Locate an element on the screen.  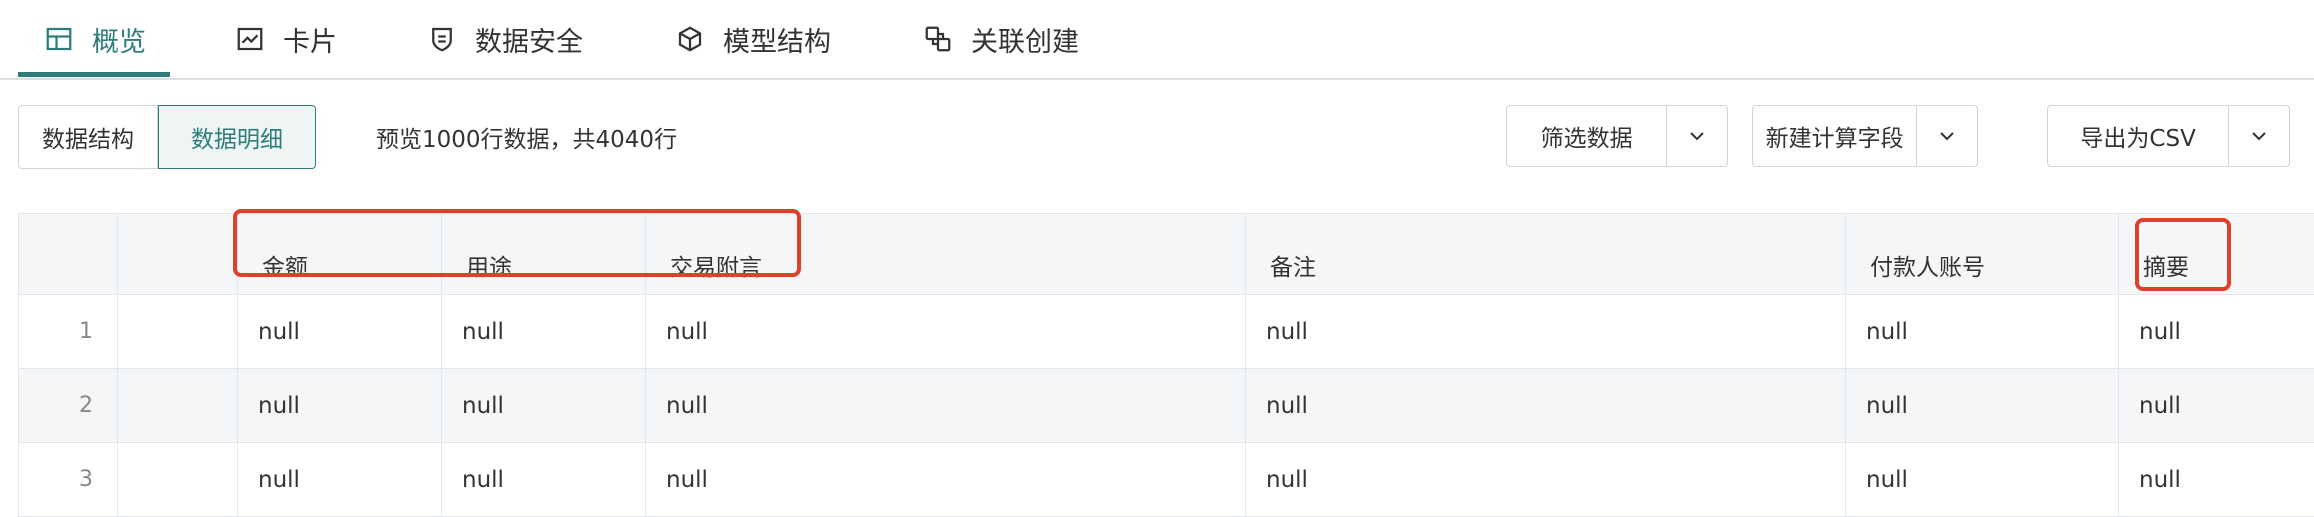
new-field-caret is located at coordinates (1947, 136).